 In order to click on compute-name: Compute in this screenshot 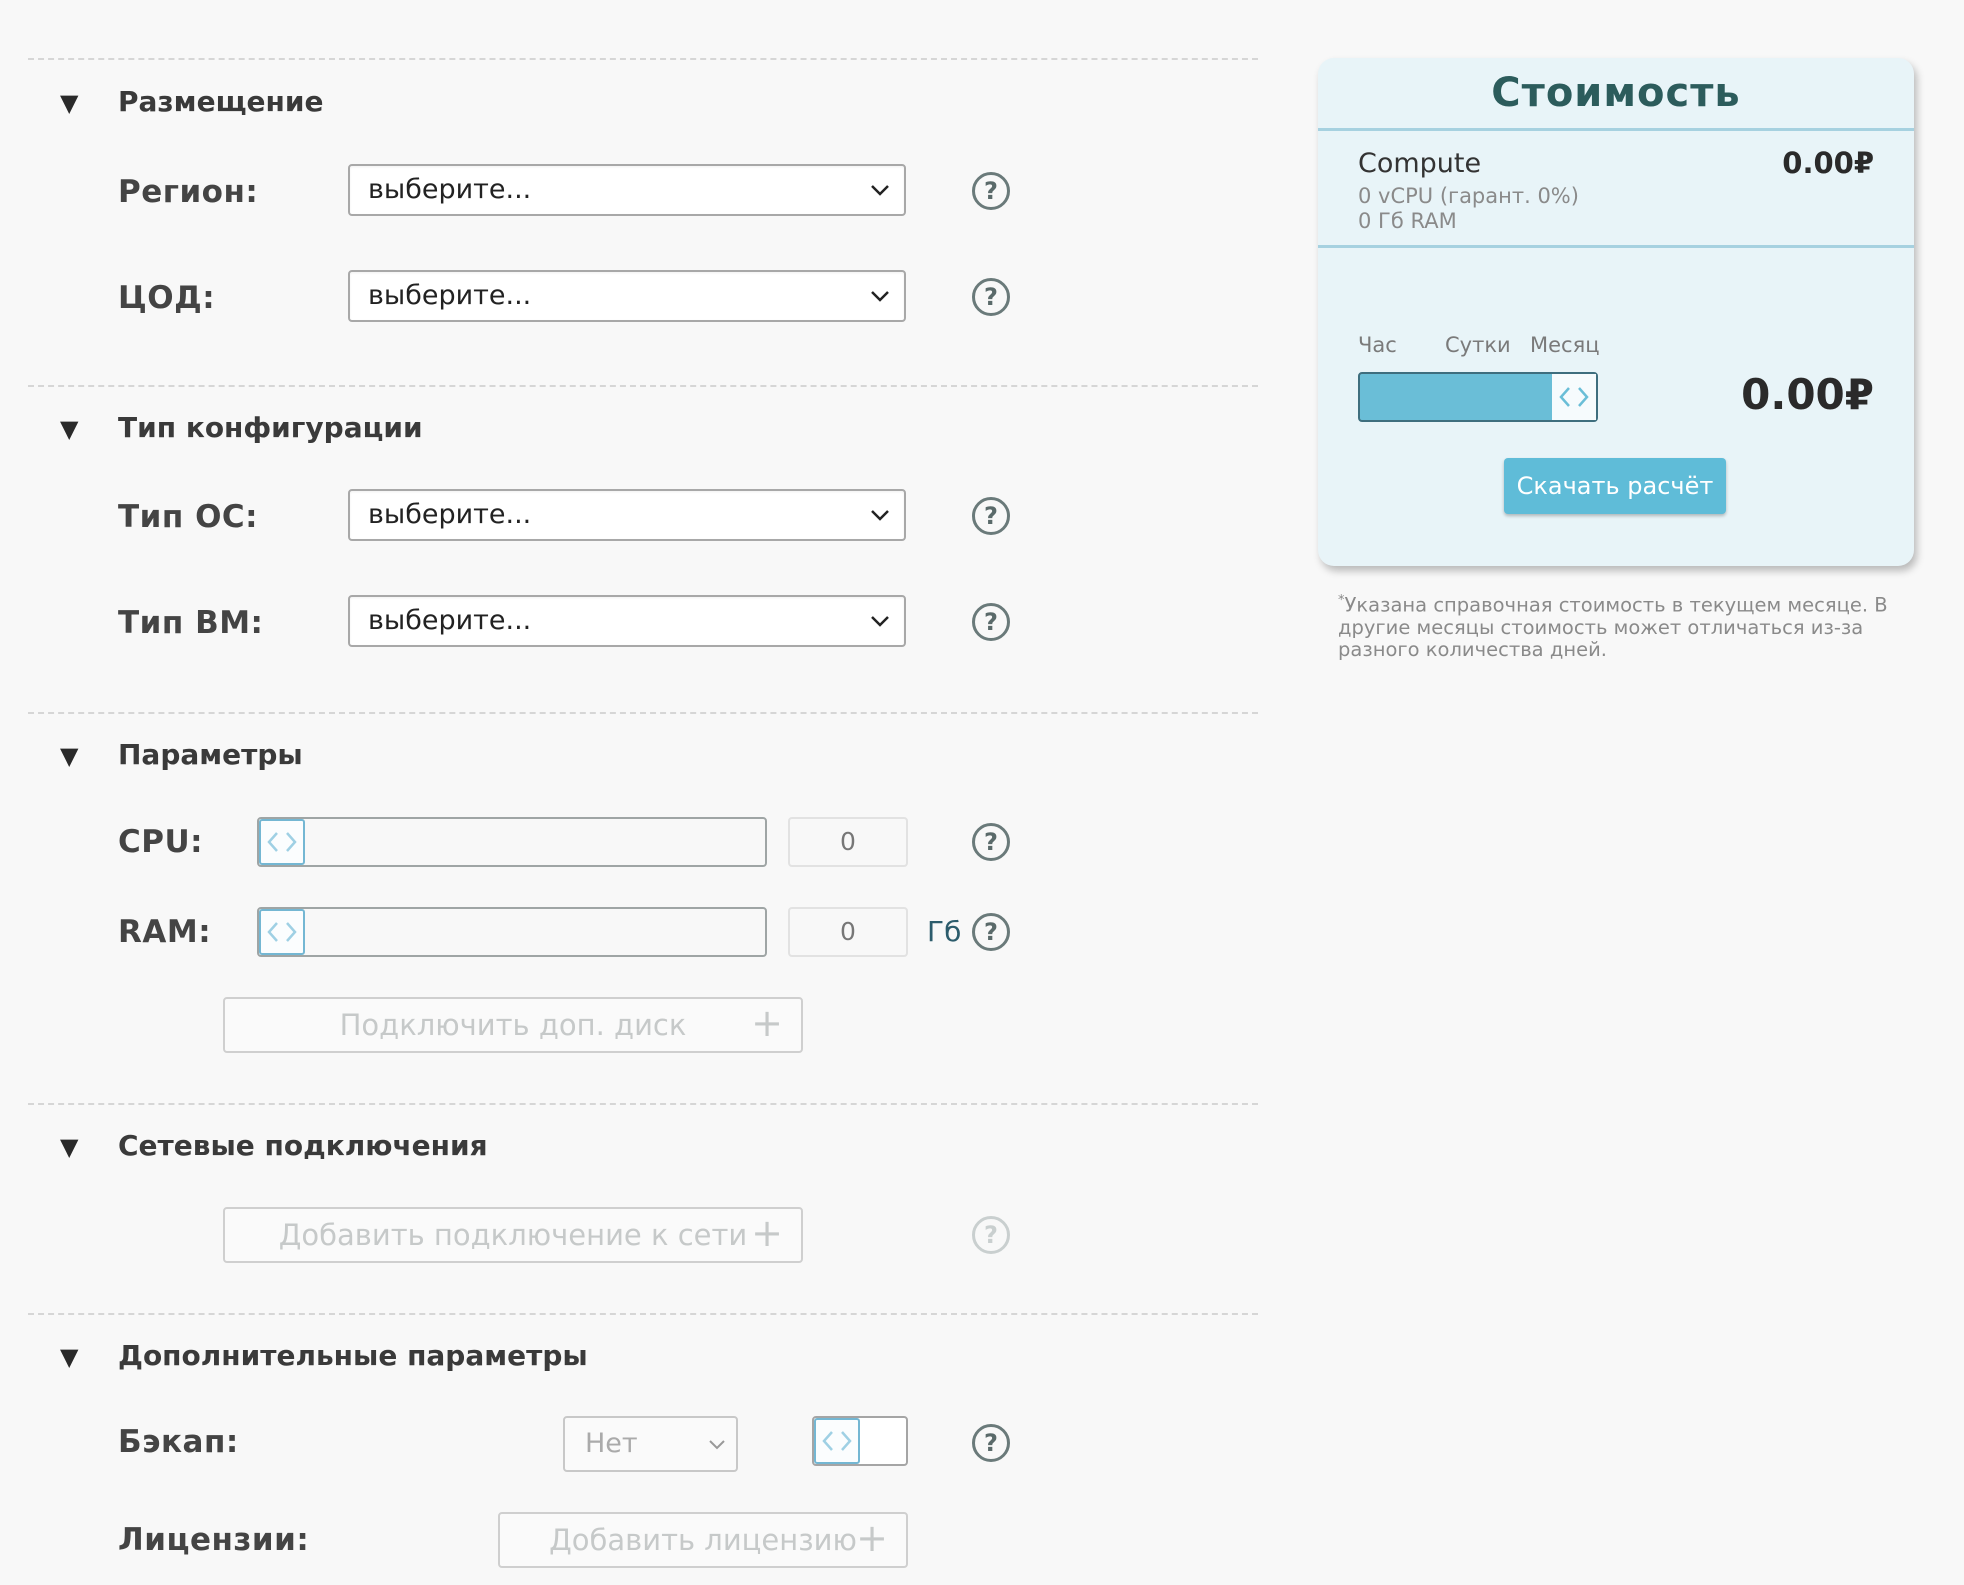, I will do `click(1420, 163)`.